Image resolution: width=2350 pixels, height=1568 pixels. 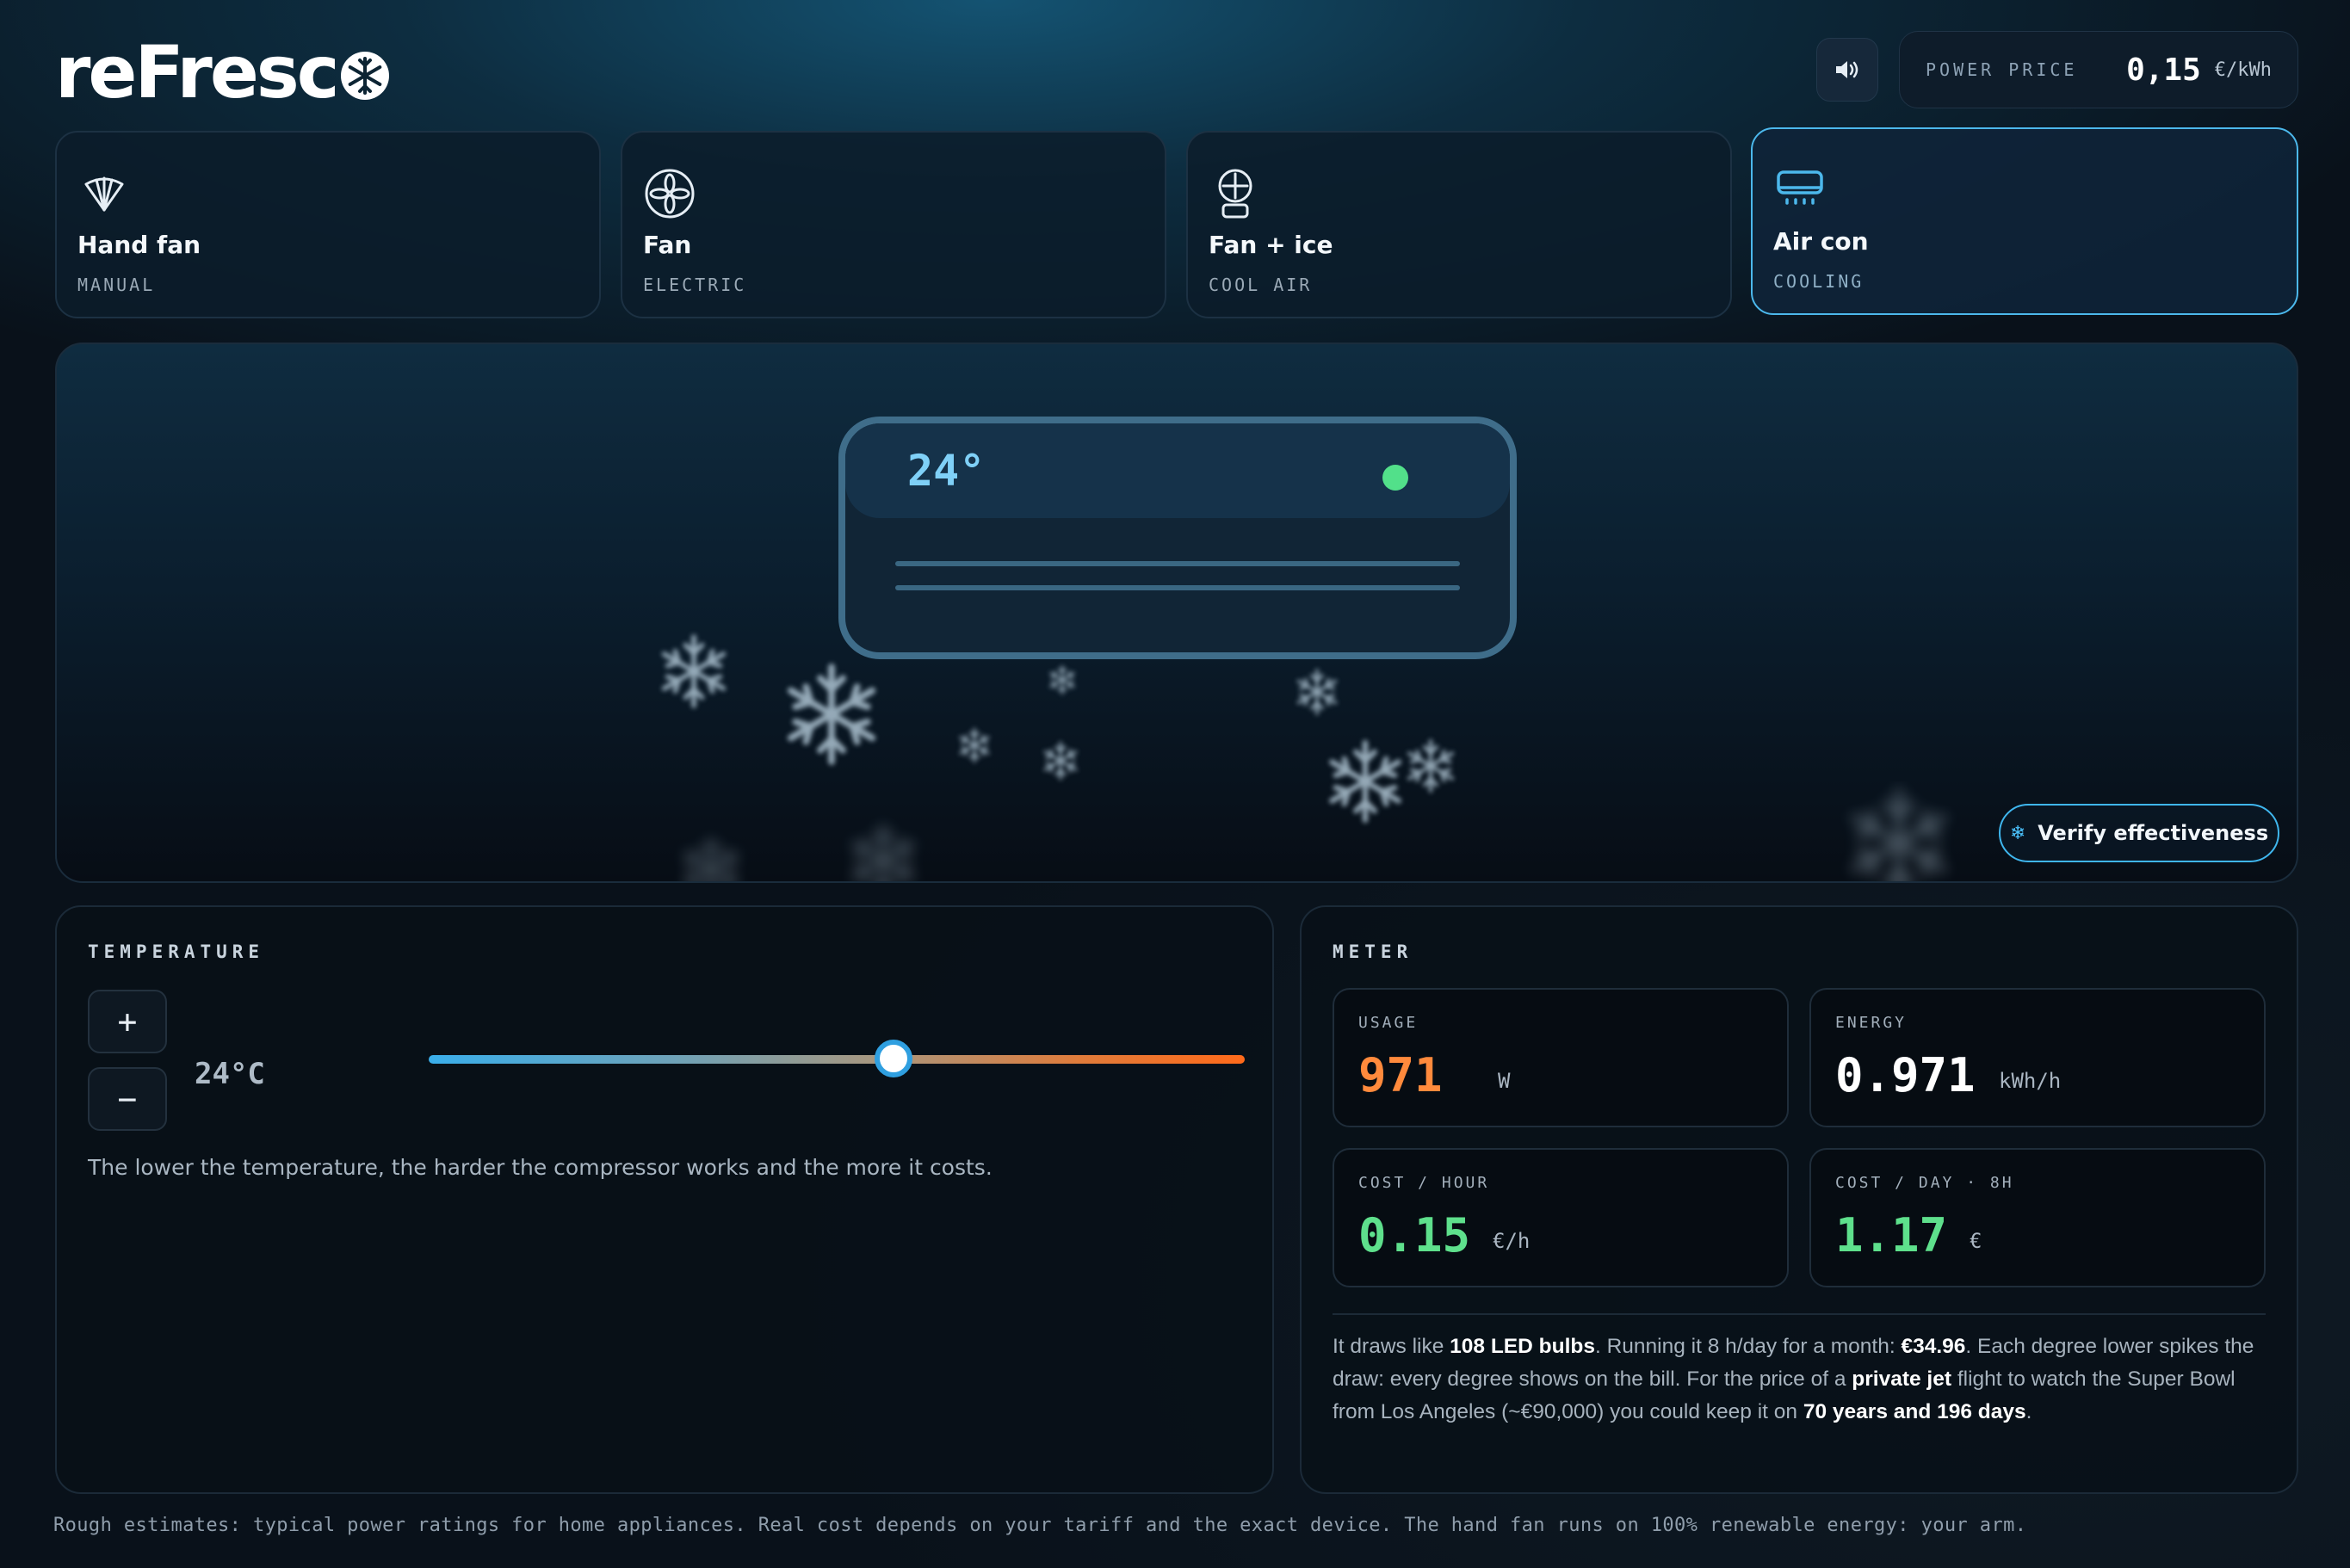 What do you see at coordinates (365, 76) in the screenshot?
I see `snowflake-icon` at bounding box center [365, 76].